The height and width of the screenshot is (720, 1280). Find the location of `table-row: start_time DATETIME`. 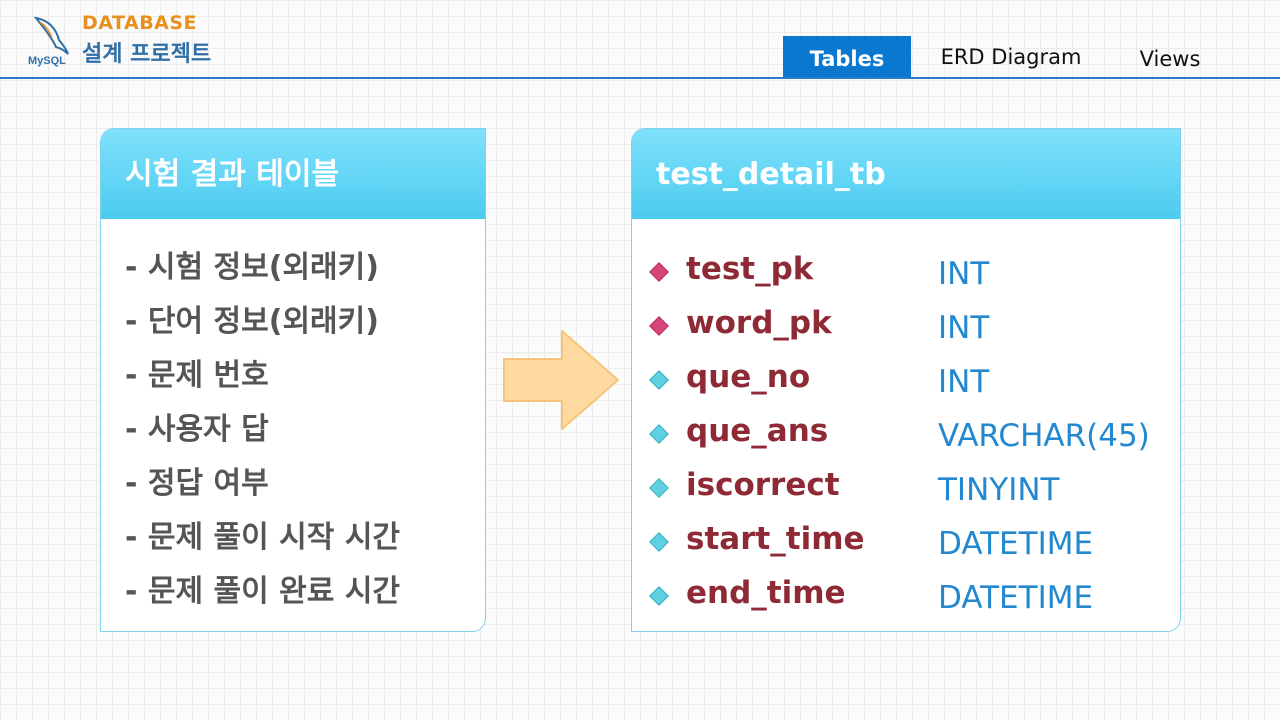

table-row: start_time DATETIME is located at coordinates (914, 542).